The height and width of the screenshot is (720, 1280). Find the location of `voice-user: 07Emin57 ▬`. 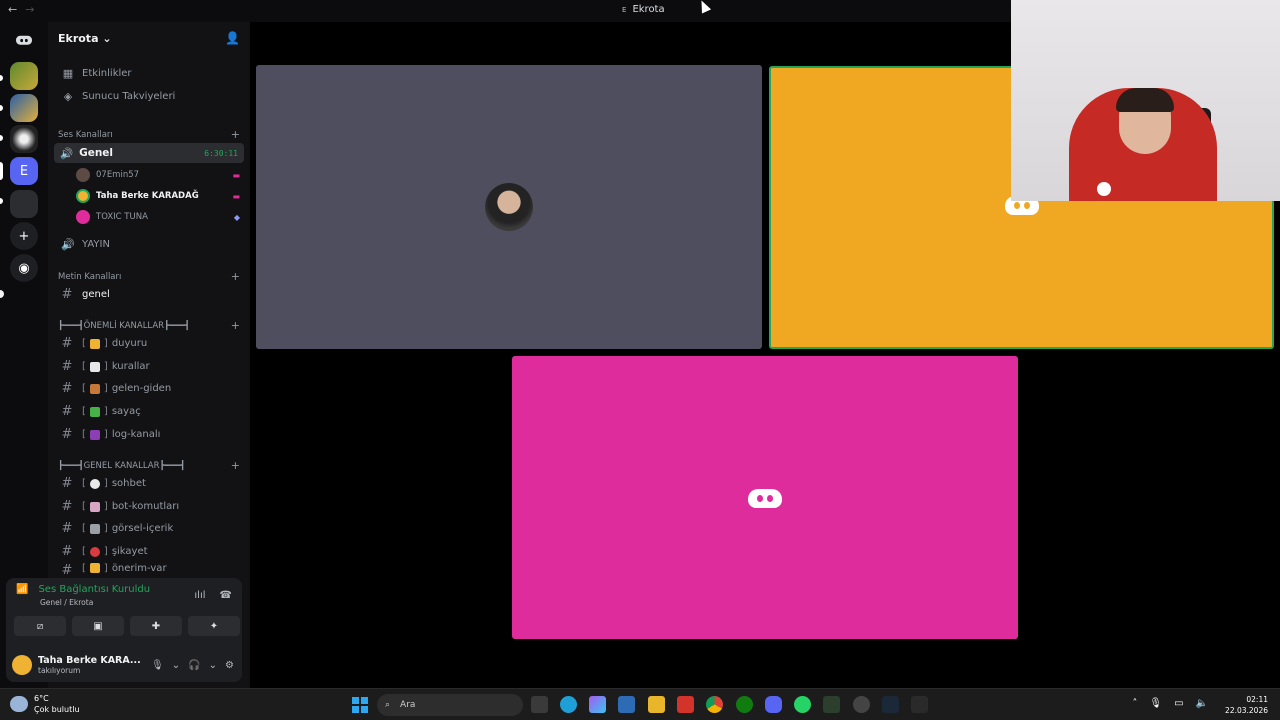

voice-user: 07Emin57 ▬ is located at coordinates (160, 175).